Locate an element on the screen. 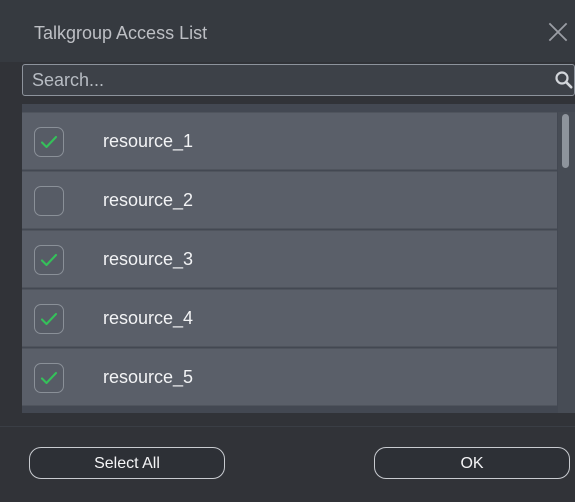 The image size is (575, 502). list-item-resource-5: resource_5 is located at coordinates (289, 377).